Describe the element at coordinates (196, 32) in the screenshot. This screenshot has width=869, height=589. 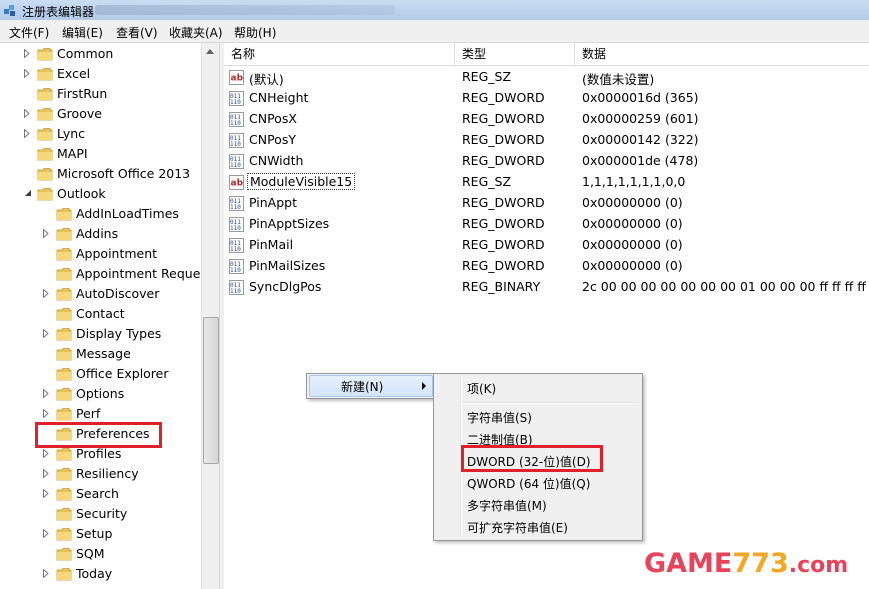
I see `menu-favorites: 收藏夹(A)` at that location.